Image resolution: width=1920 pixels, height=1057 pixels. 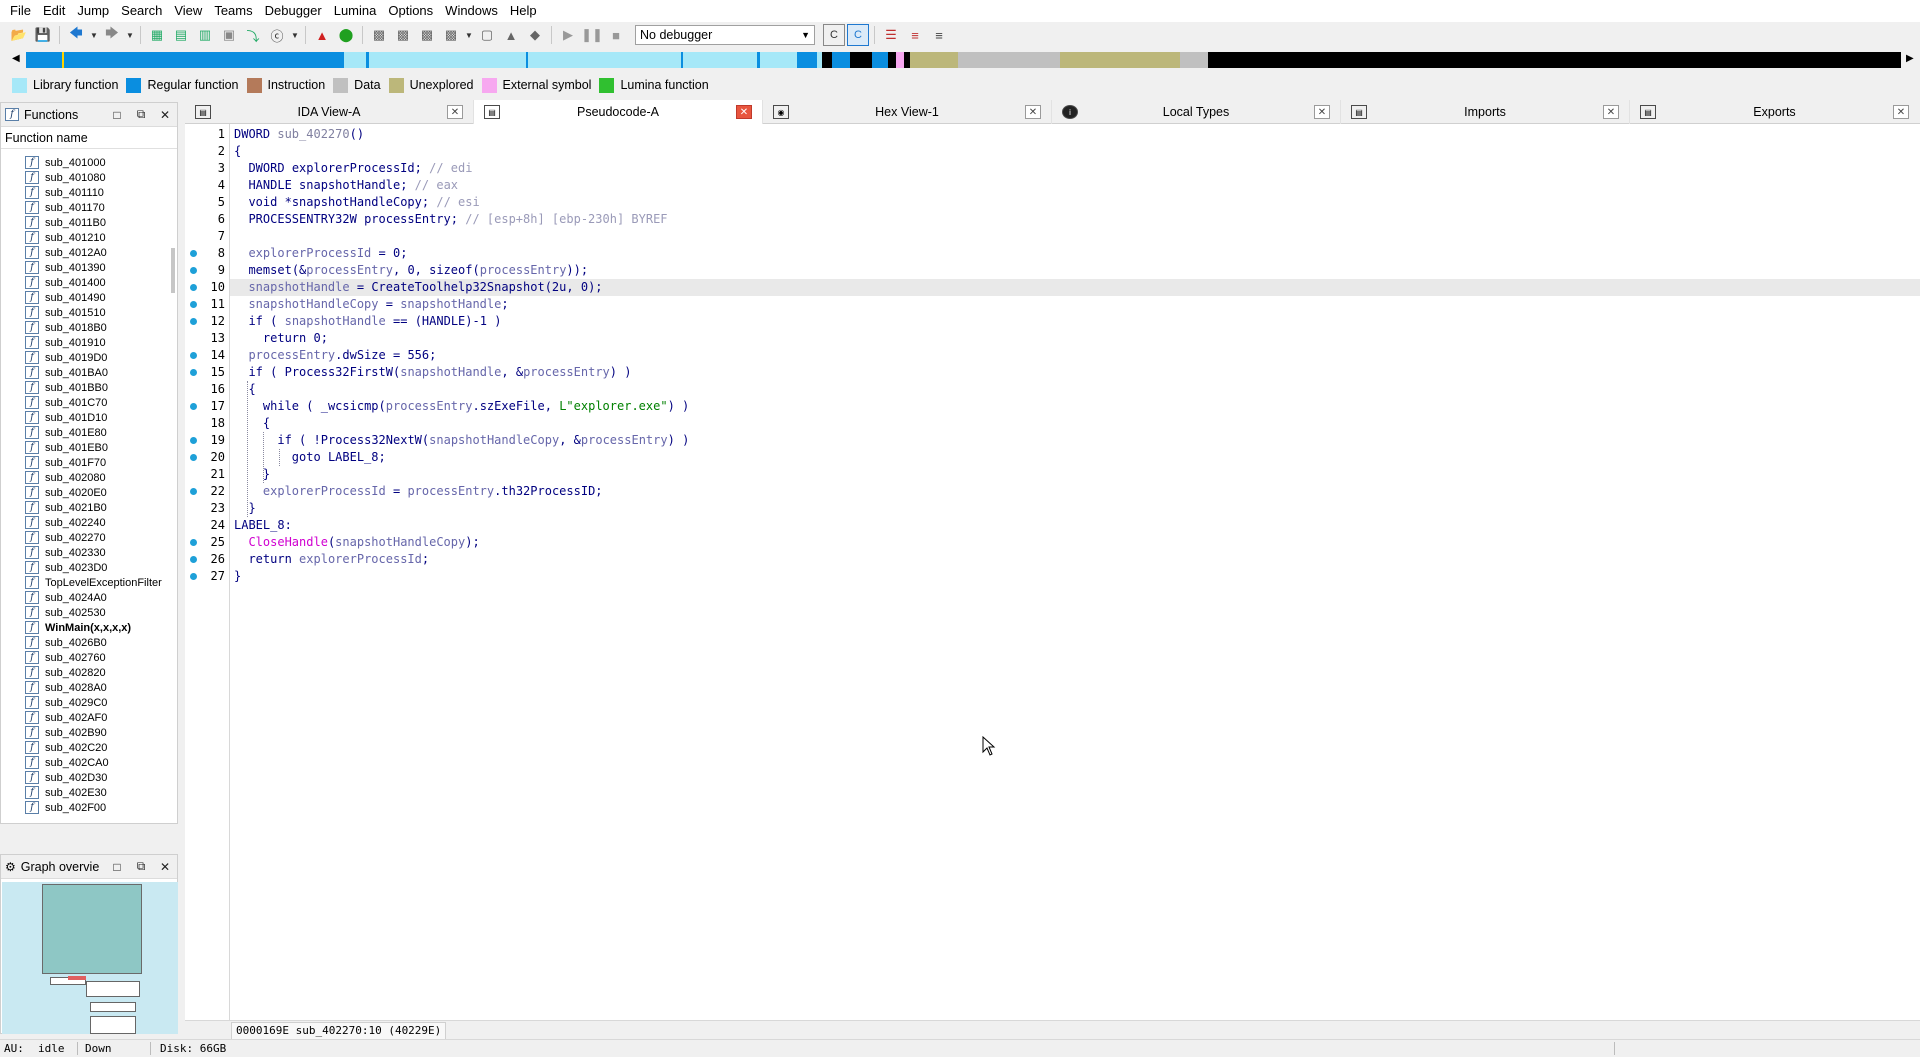 What do you see at coordinates (293, 11) in the screenshot?
I see `menu-debugger: Debugger` at bounding box center [293, 11].